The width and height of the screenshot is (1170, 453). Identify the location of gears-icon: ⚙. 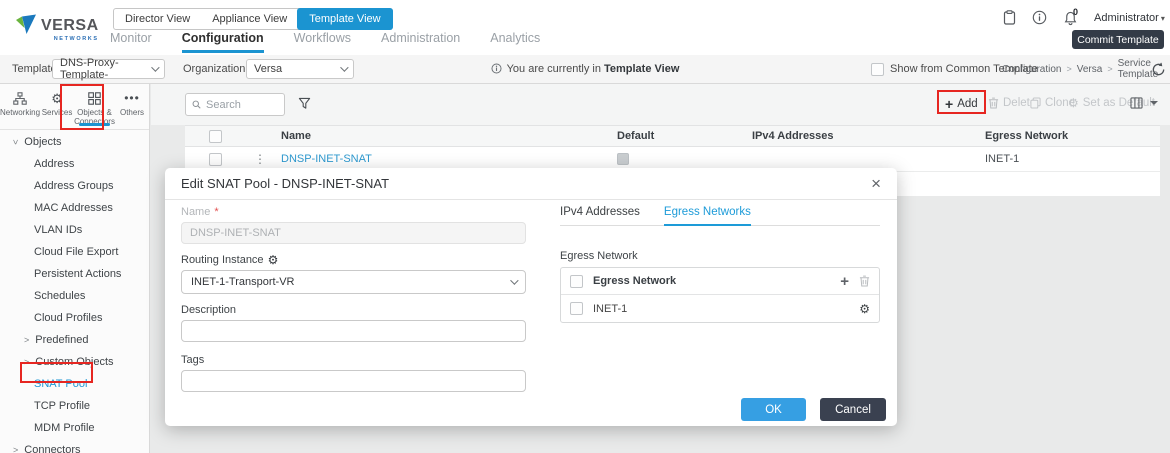
(57, 98).